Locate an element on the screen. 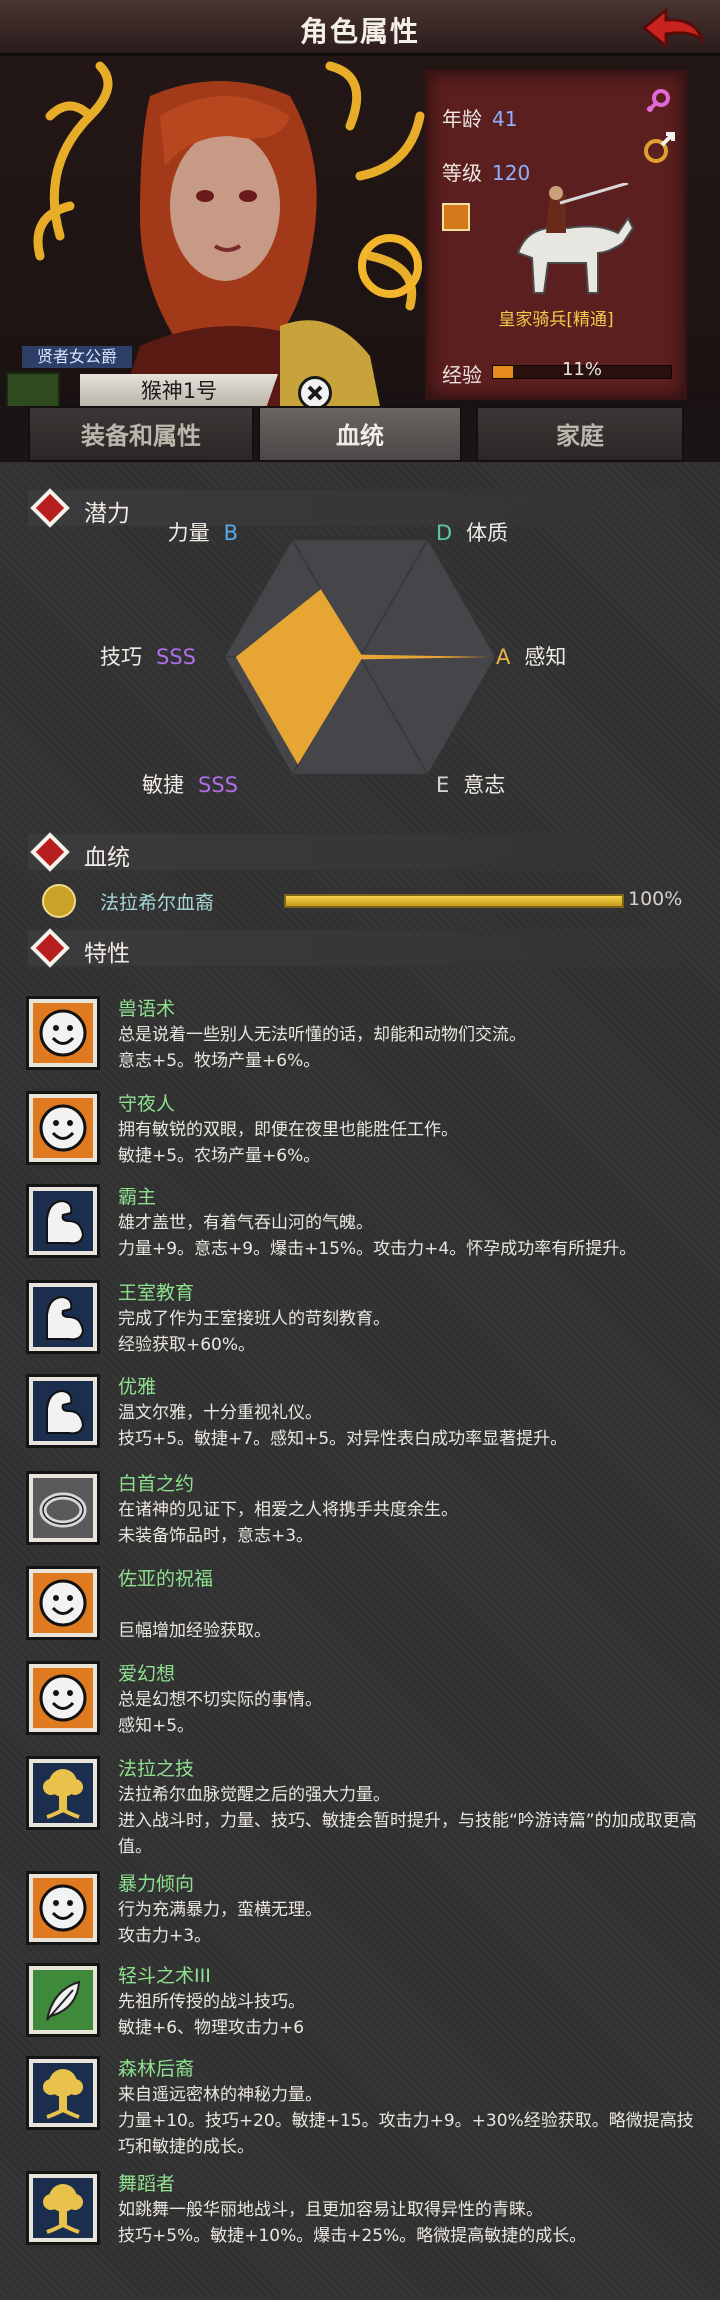  bloodline-tree-icon is located at coordinates (59, 901).